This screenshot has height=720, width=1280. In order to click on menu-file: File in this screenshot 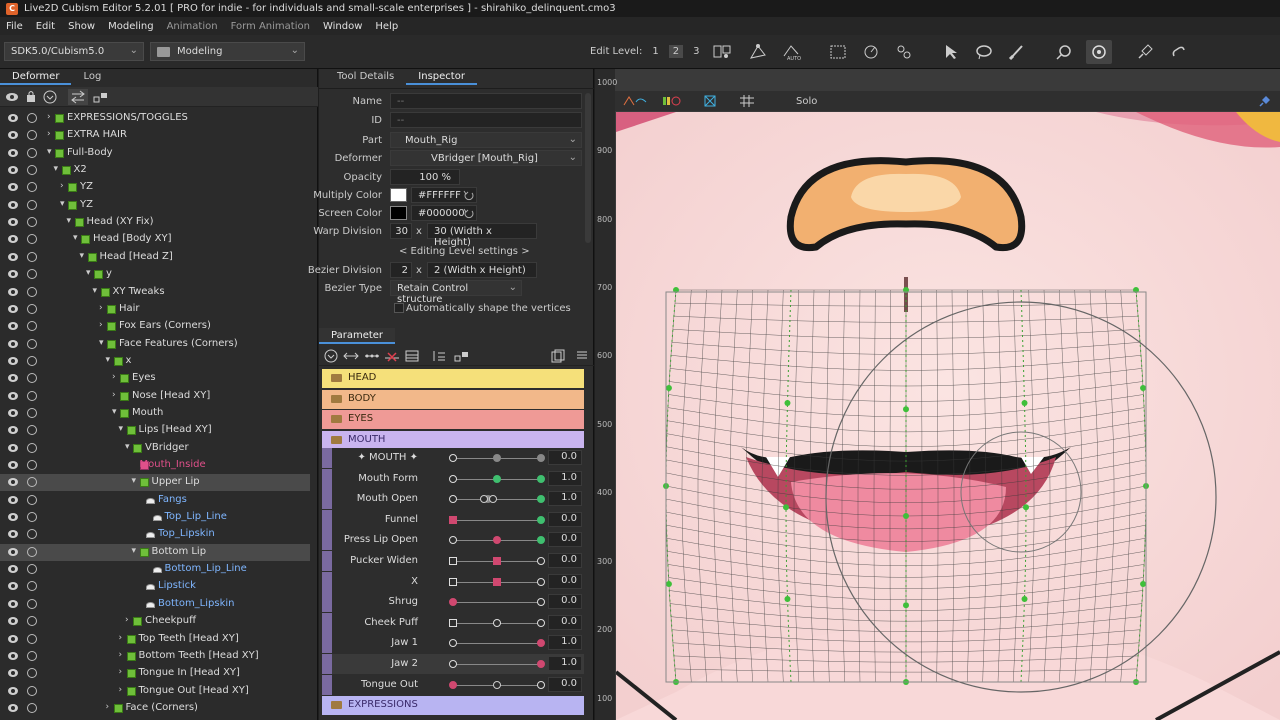, I will do `click(14, 26)`.